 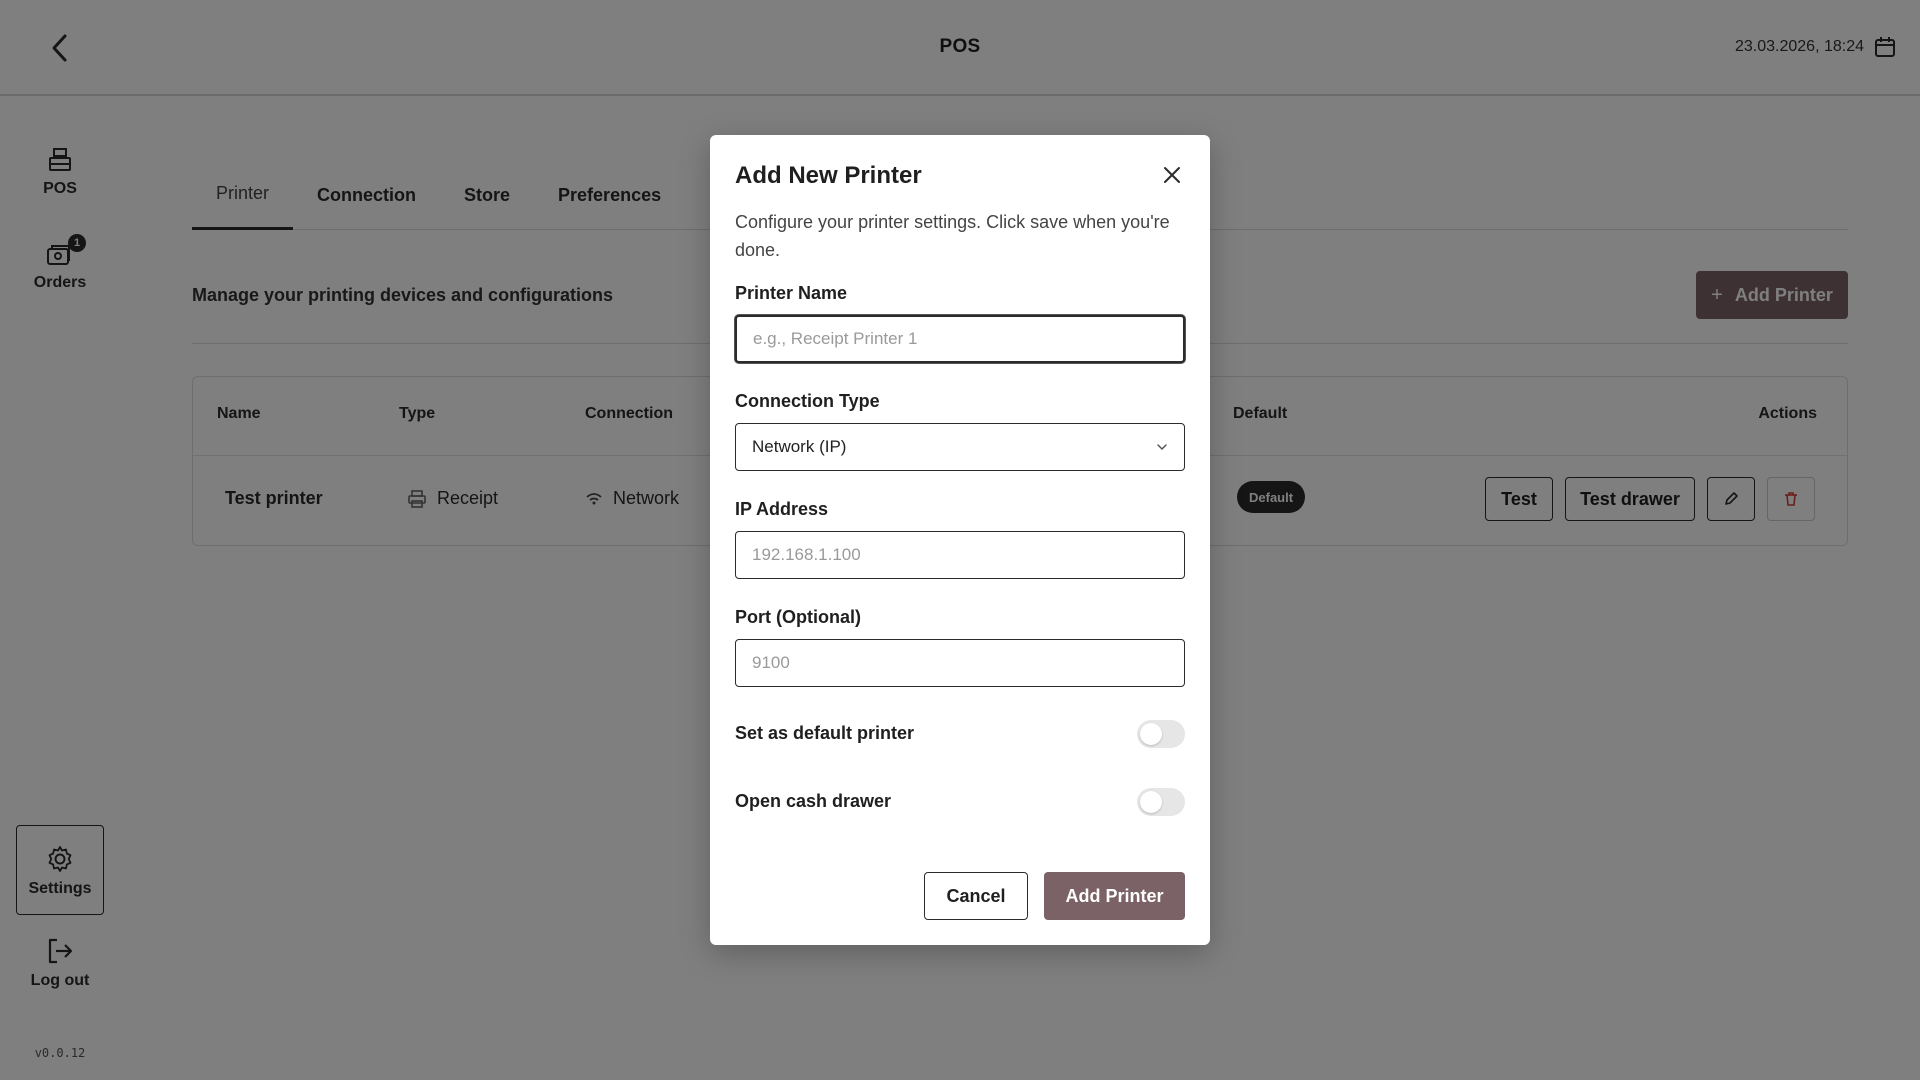 What do you see at coordinates (798, 617) in the screenshot?
I see `port-label: Port (Optional)` at bounding box center [798, 617].